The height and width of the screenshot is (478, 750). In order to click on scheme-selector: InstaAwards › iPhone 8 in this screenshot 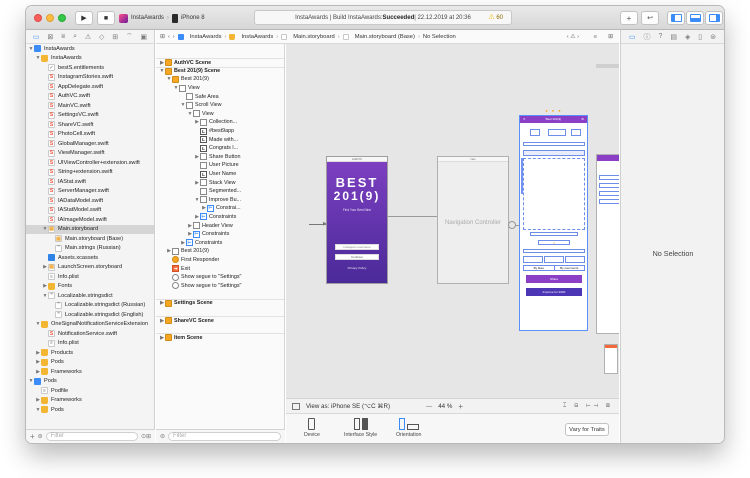, I will do `click(162, 18)`.